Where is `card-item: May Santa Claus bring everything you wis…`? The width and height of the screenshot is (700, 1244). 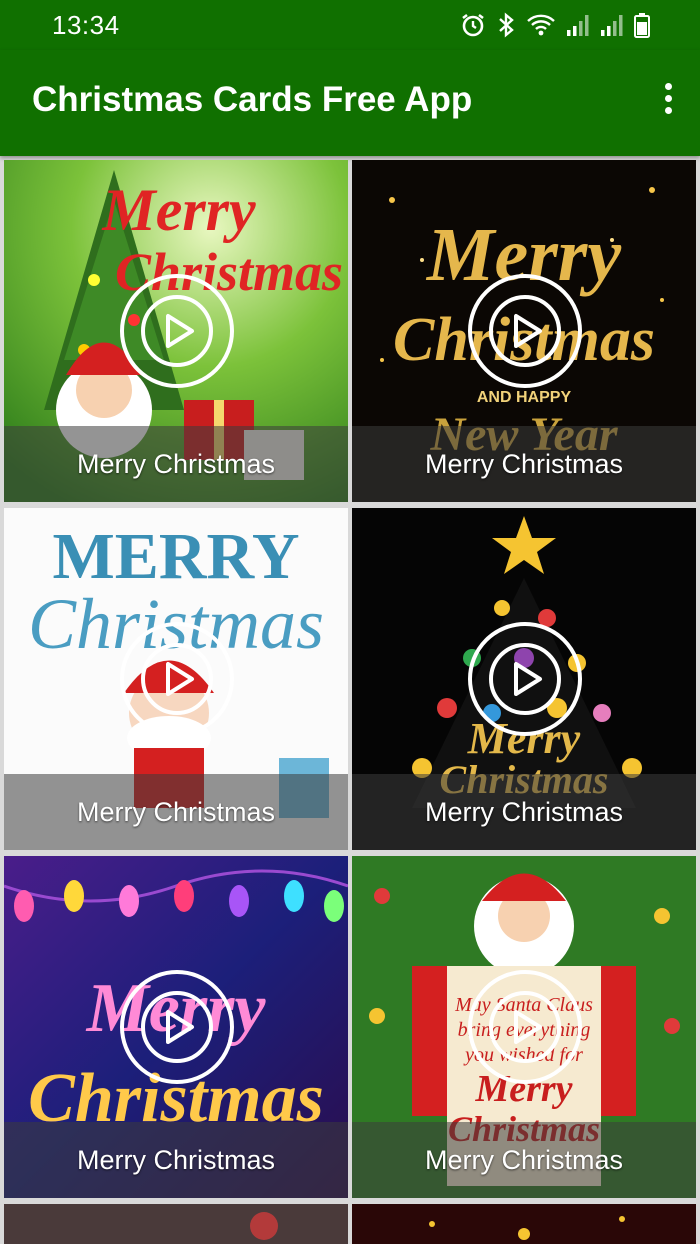
card-item: May Santa Claus bring everything you wis… is located at coordinates (524, 1027).